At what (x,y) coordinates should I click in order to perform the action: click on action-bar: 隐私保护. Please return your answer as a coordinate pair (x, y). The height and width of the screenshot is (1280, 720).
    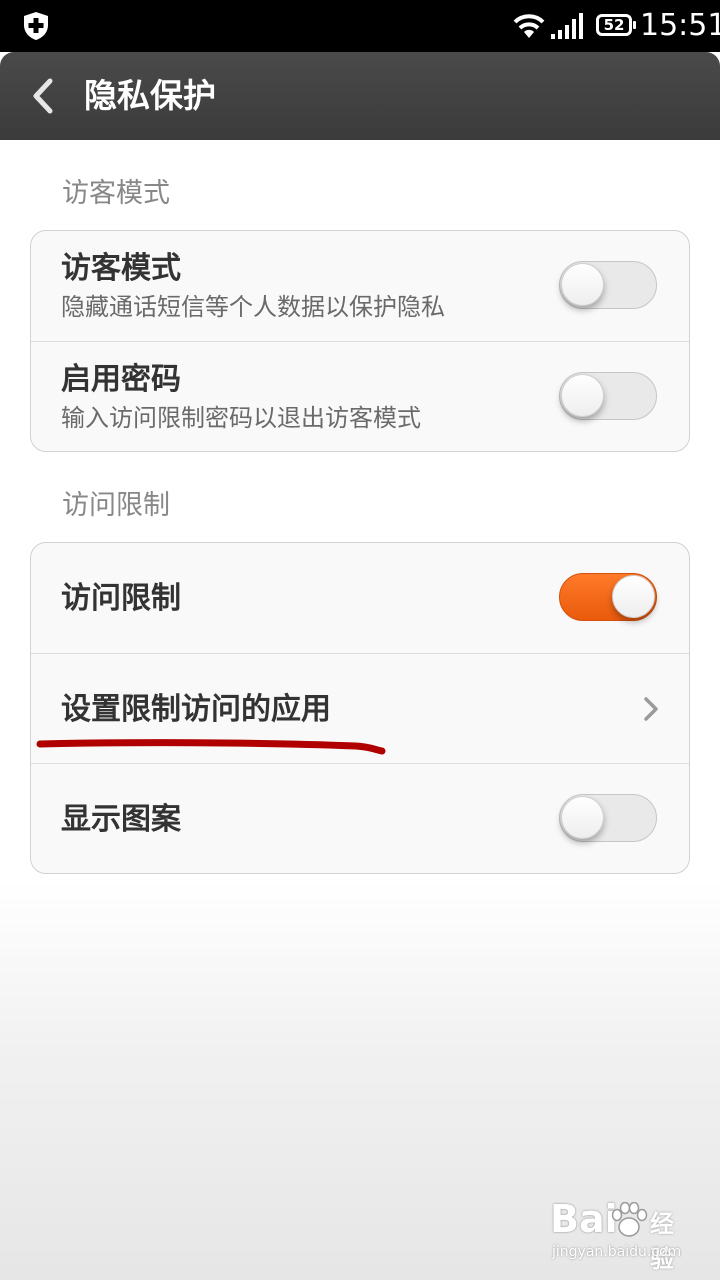
    Looking at the image, I should click on (360, 96).